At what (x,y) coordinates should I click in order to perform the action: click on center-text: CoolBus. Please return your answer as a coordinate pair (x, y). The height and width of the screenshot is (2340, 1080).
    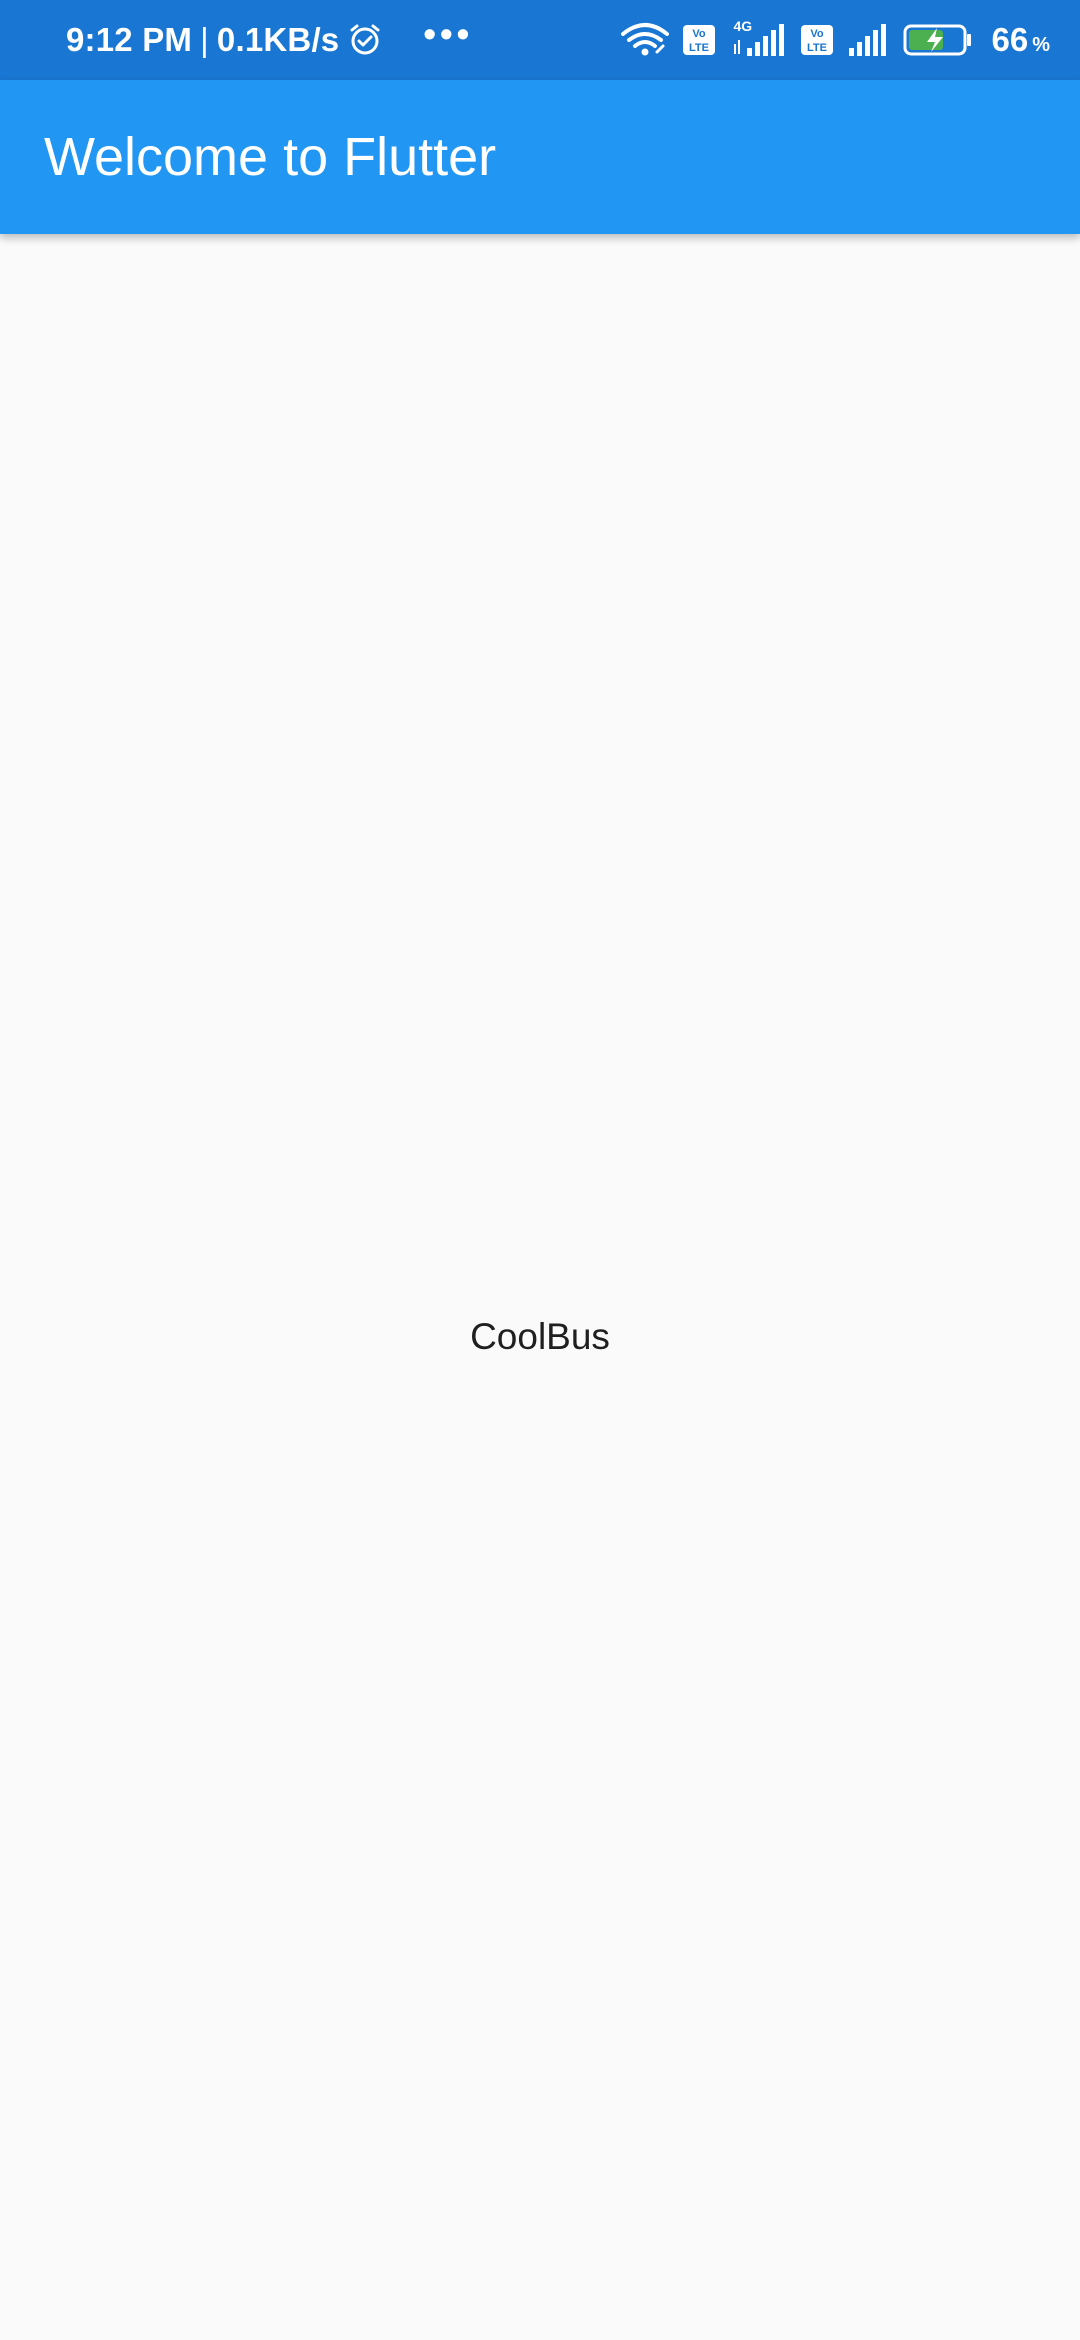
    Looking at the image, I should click on (540, 1336).